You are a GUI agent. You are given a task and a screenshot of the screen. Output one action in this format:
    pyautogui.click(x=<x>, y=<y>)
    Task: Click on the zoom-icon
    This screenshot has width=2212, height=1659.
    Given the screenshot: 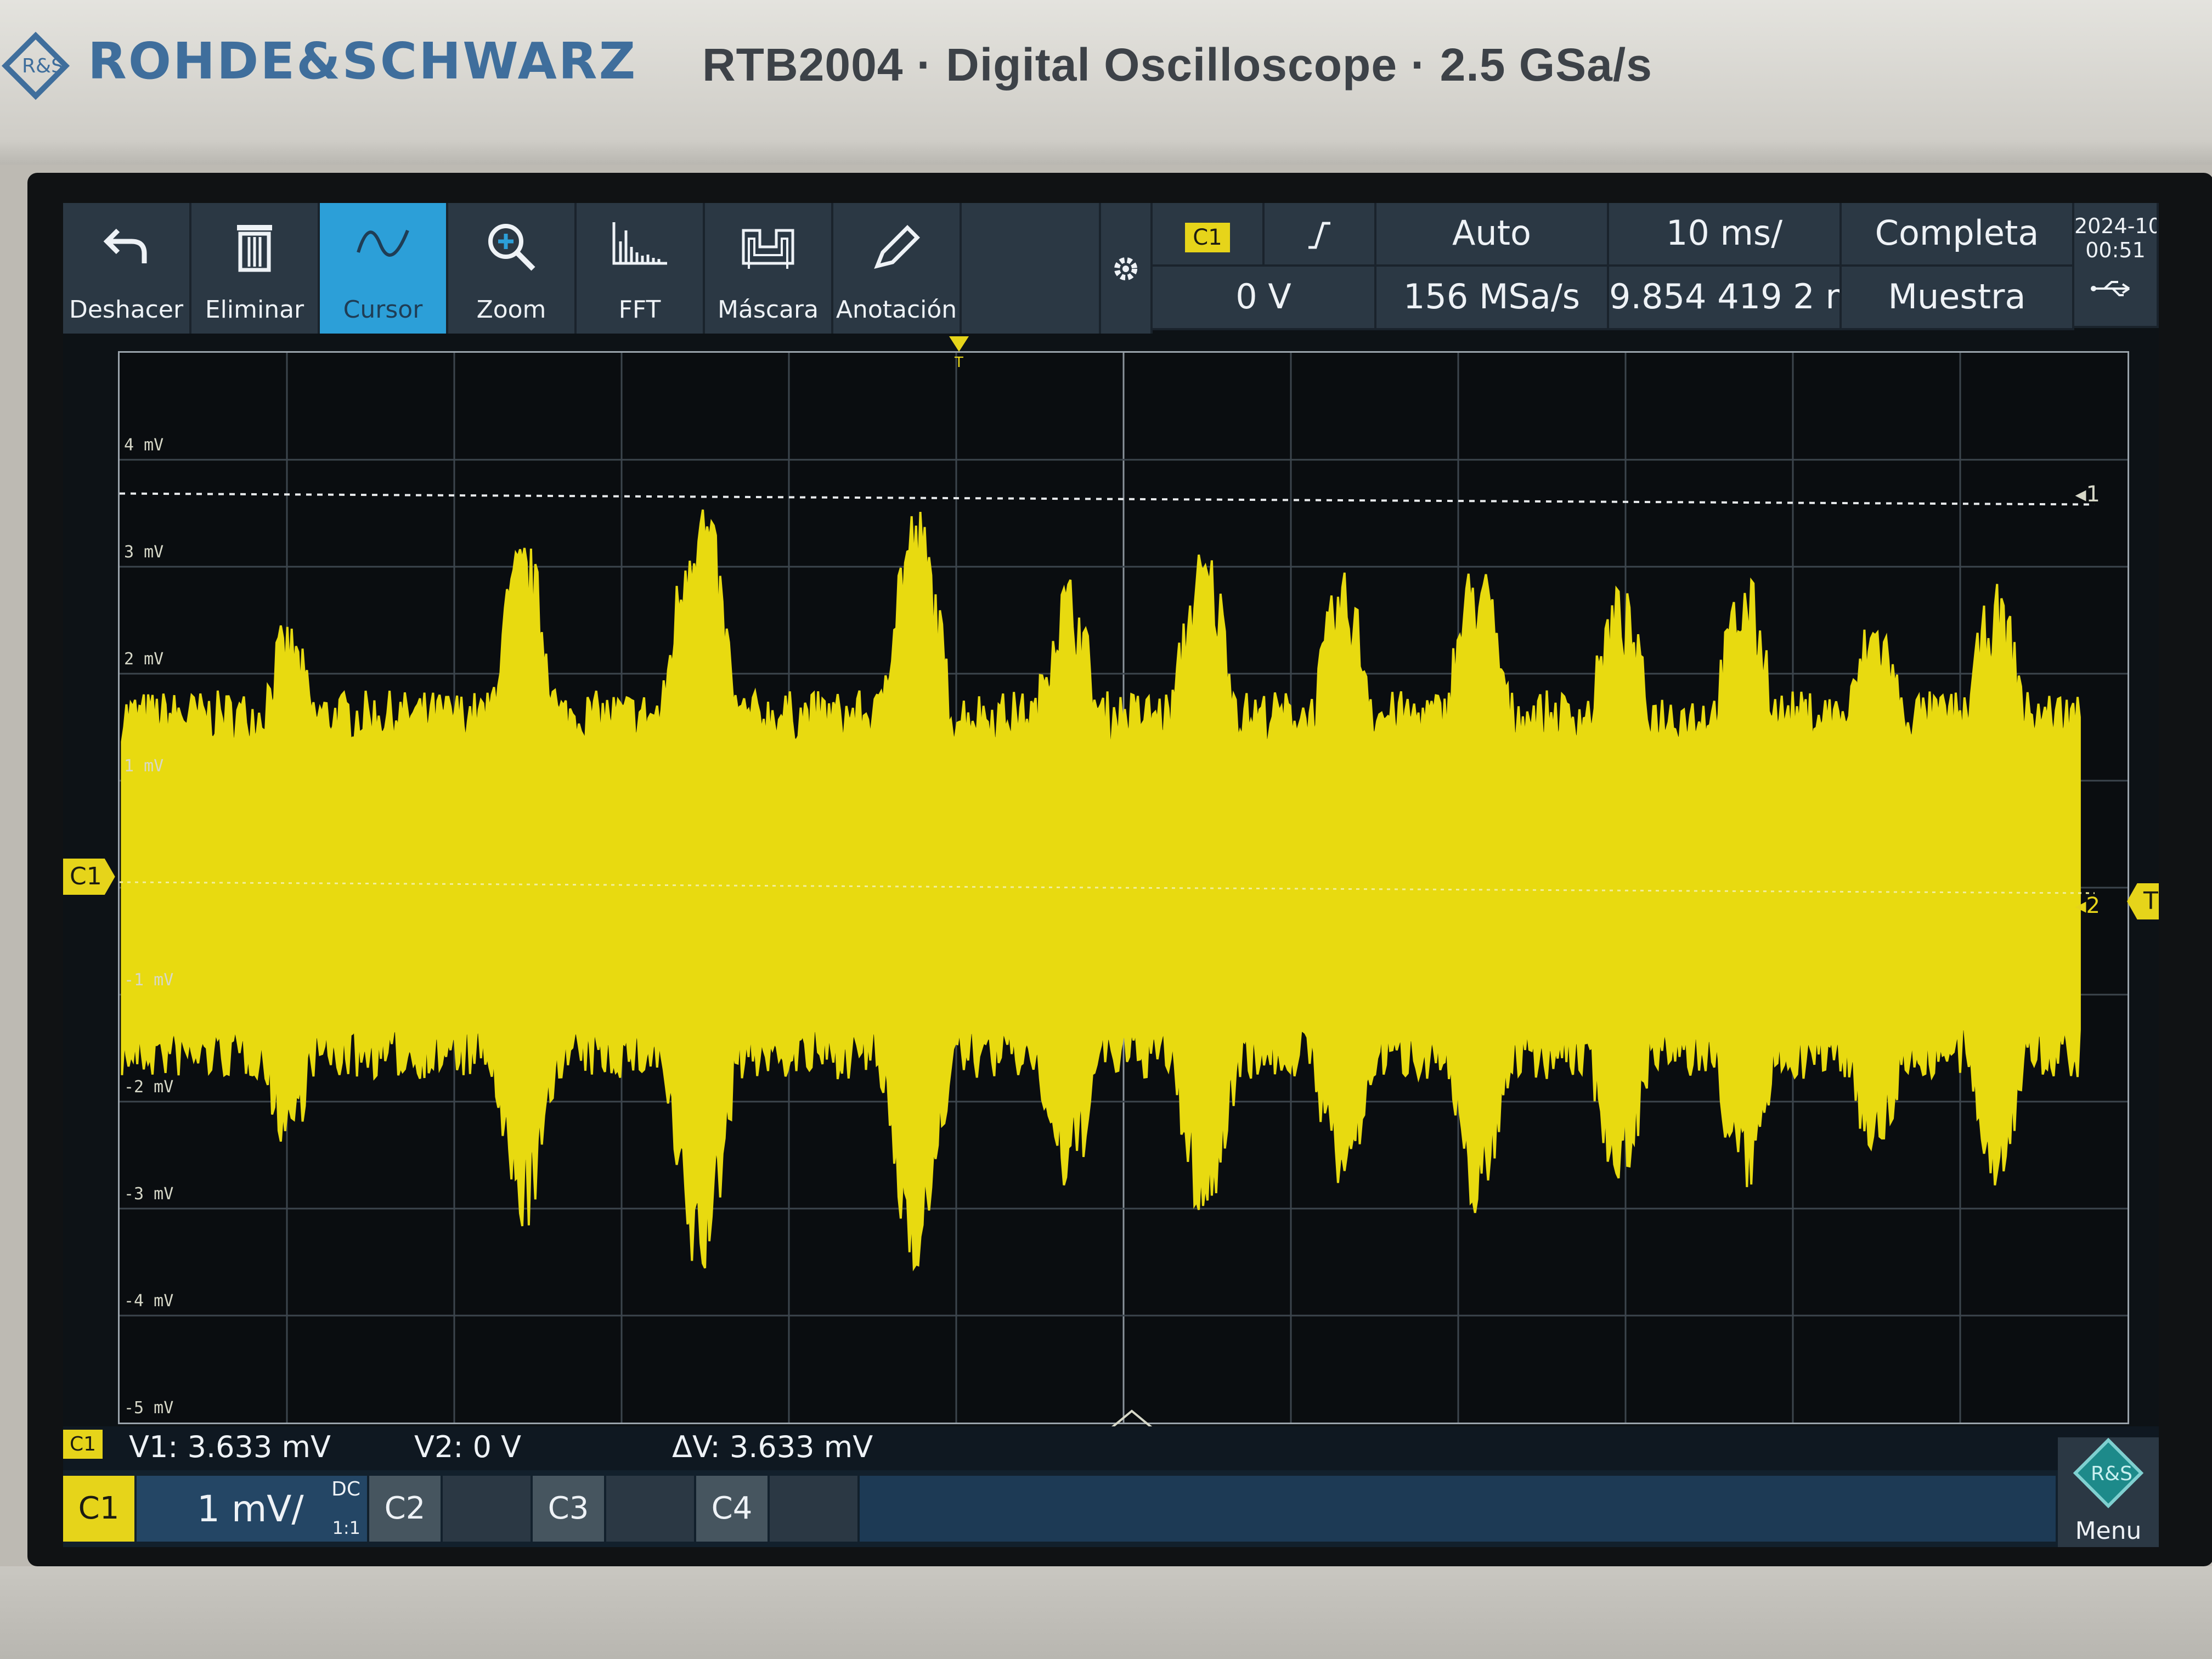 What is the action you would take?
    pyautogui.click(x=511, y=247)
    